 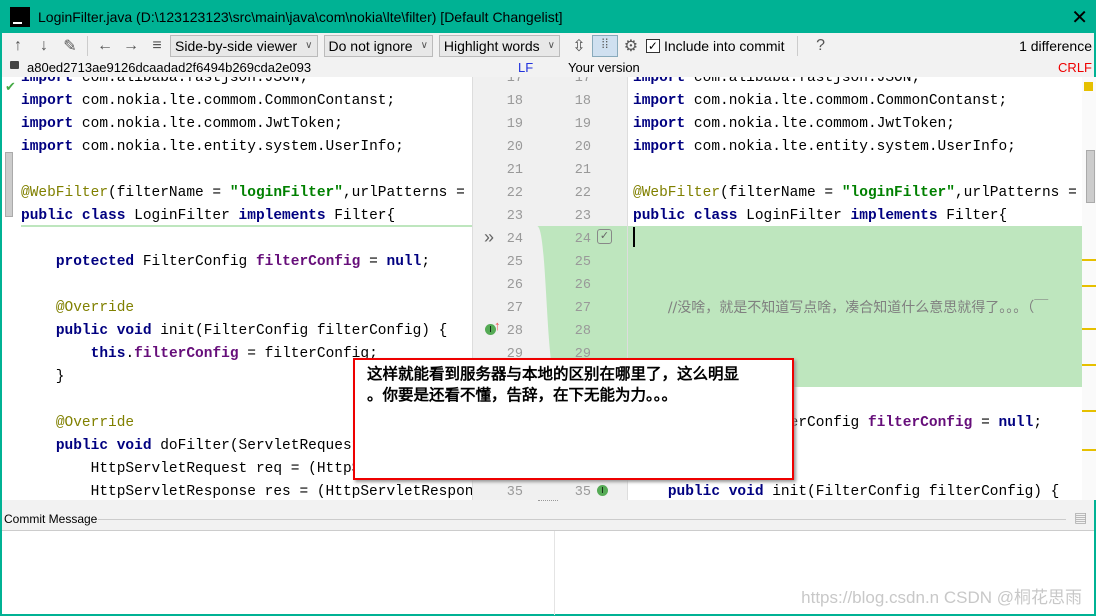 I want to click on settings-gear-icon: ⚙, so click(x=631, y=46).